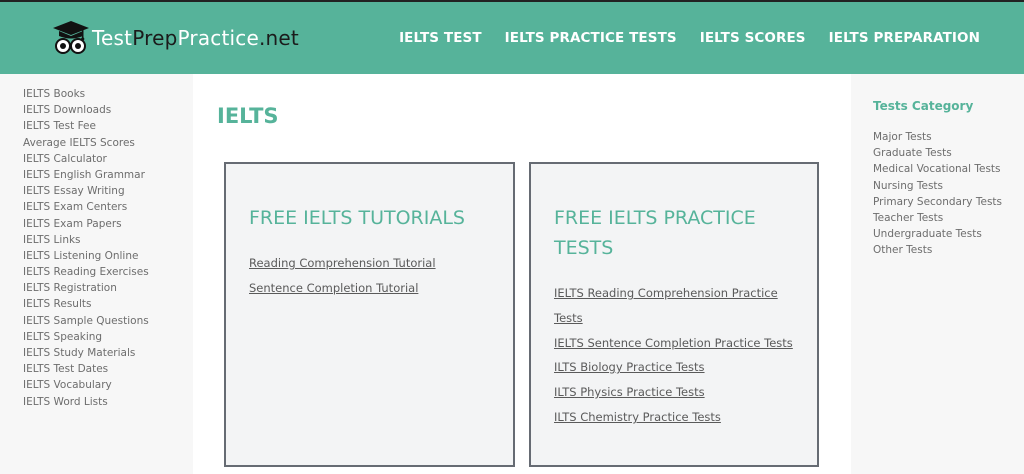 The height and width of the screenshot is (474, 1024). What do you see at coordinates (655, 233) in the screenshot?
I see `card-title: FREE IELTS PRACTICE TESTS` at bounding box center [655, 233].